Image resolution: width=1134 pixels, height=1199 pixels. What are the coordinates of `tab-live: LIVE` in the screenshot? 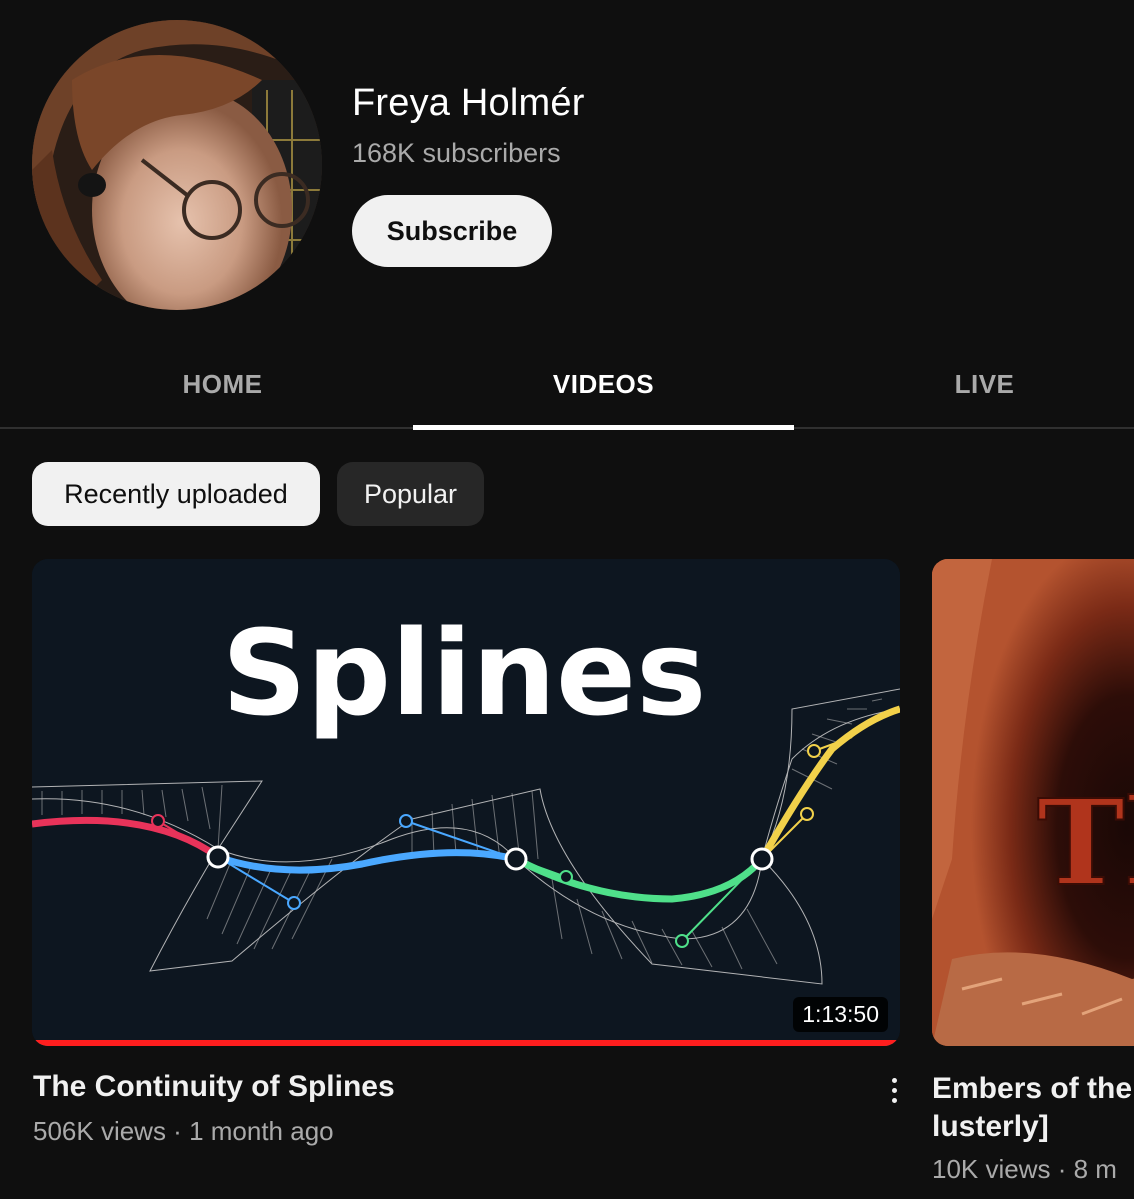 It's located at (964, 384).